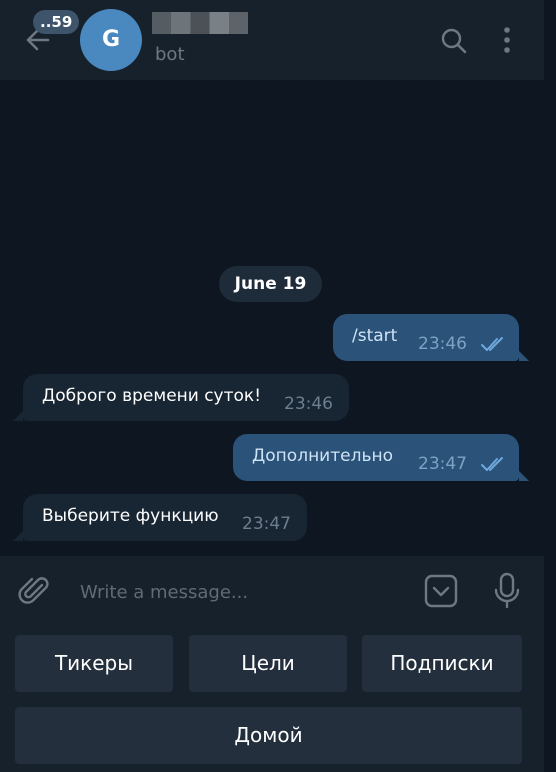  What do you see at coordinates (442, 663) in the screenshot?
I see `keyboard-button-subscriptions: Подписки` at bounding box center [442, 663].